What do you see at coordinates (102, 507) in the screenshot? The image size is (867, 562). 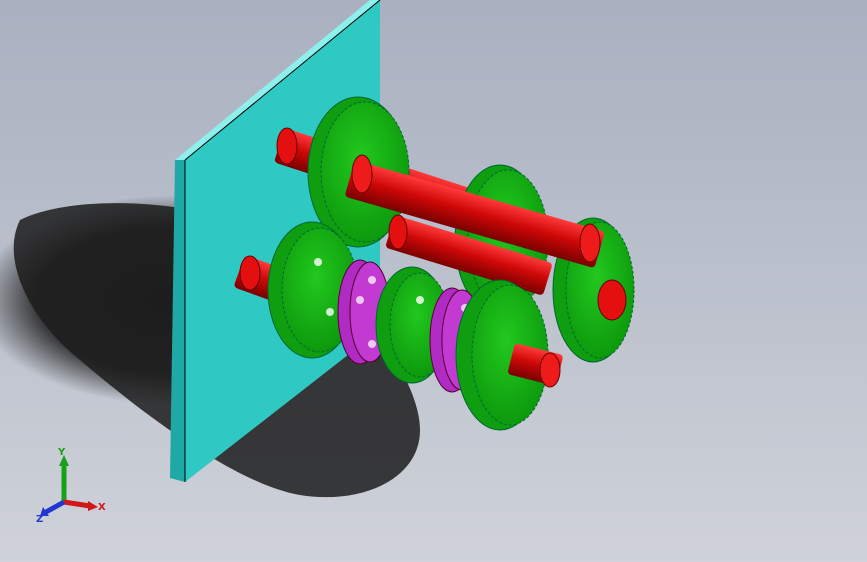 I see `x-axis-label: X` at bounding box center [102, 507].